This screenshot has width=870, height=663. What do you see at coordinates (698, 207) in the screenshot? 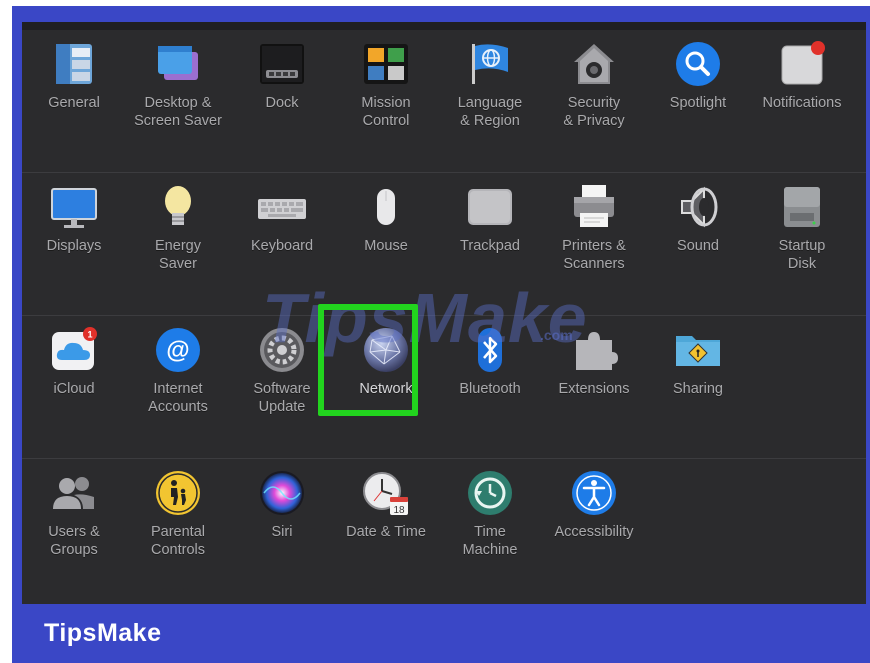
I see `sound-icon` at bounding box center [698, 207].